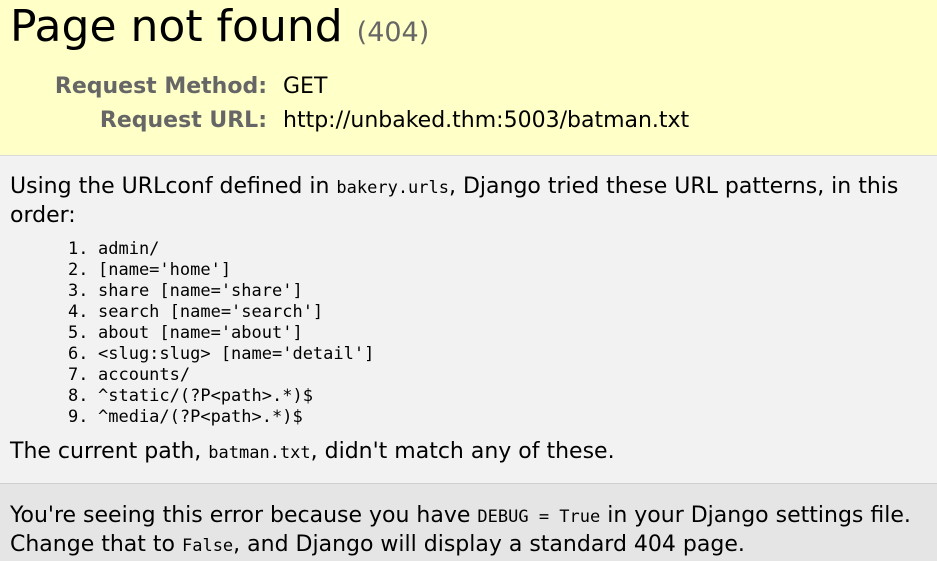 The width and height of the screenshot is (937, 561). Describe the element at coordinates (200, 333) in the screenshot. I see `url-pattern-text: about [name='about']` at that location.